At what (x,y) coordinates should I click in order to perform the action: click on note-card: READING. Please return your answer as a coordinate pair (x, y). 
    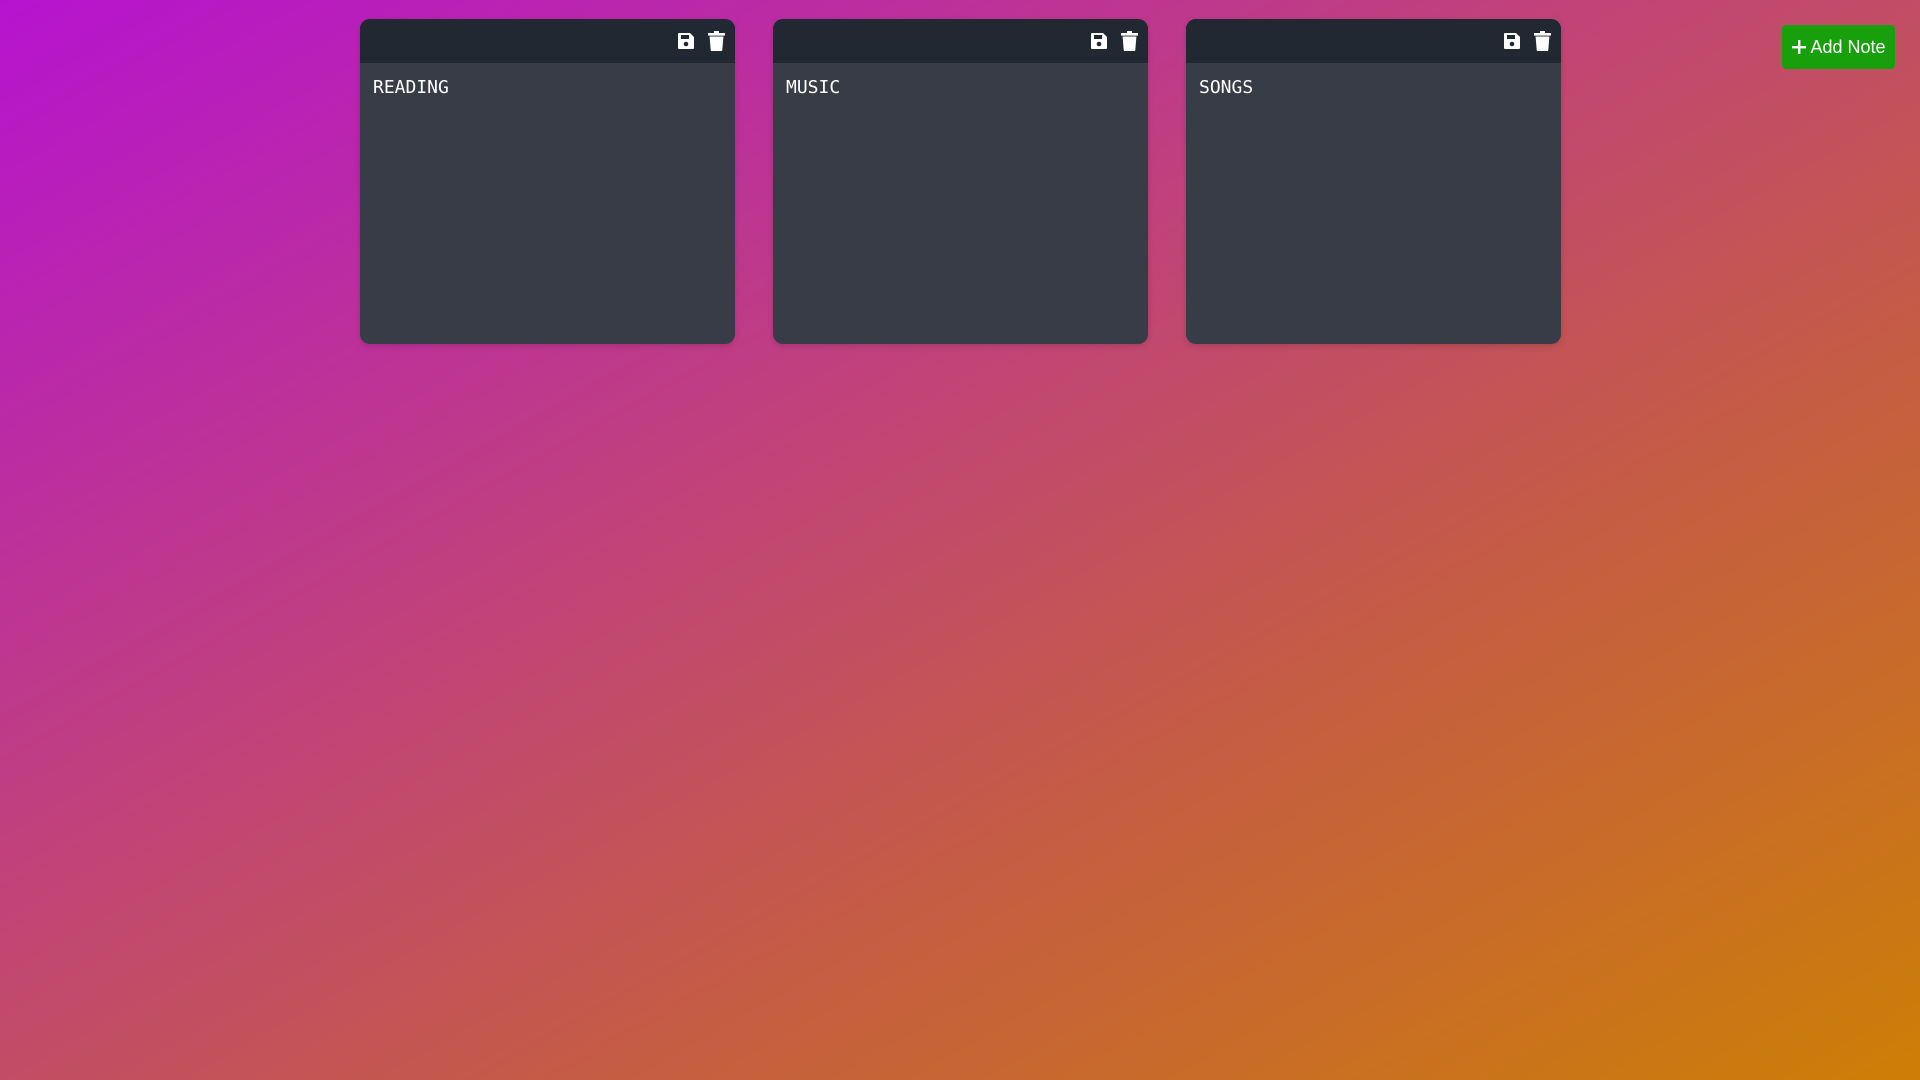
    Looking at the image, I should click on (547, 181).